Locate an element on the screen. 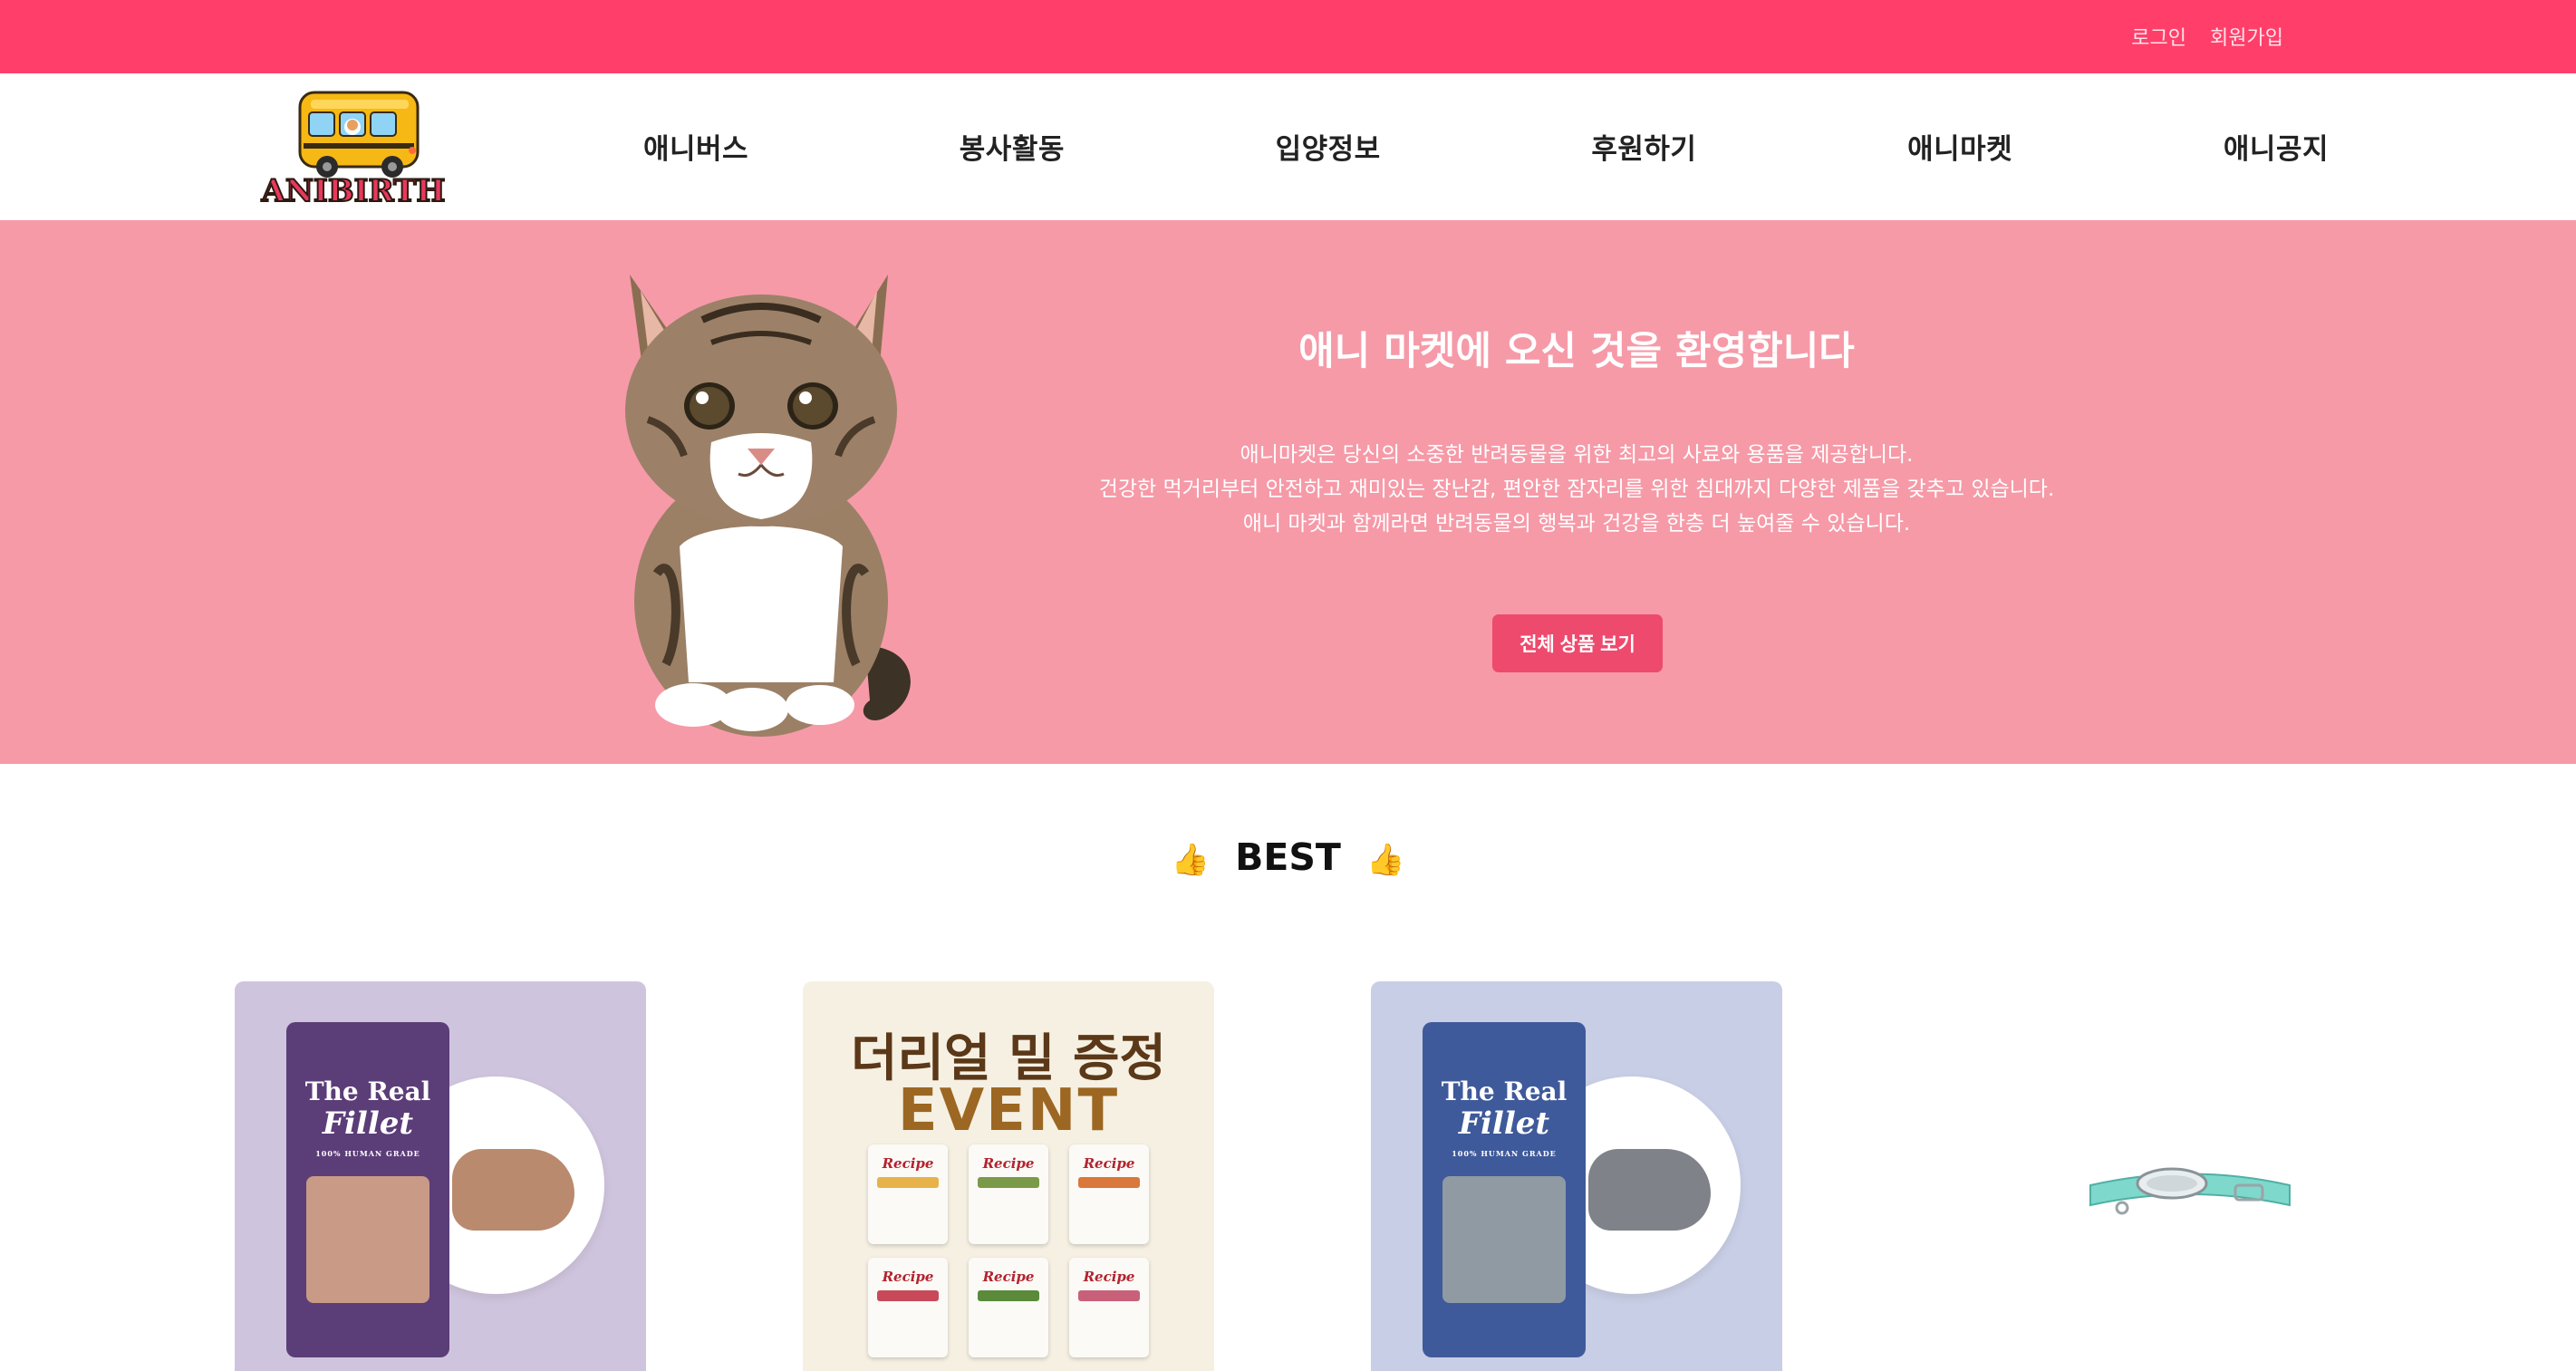  view-all-products-button: 전체 상품 보기 is located at coordinates (1577, 643).